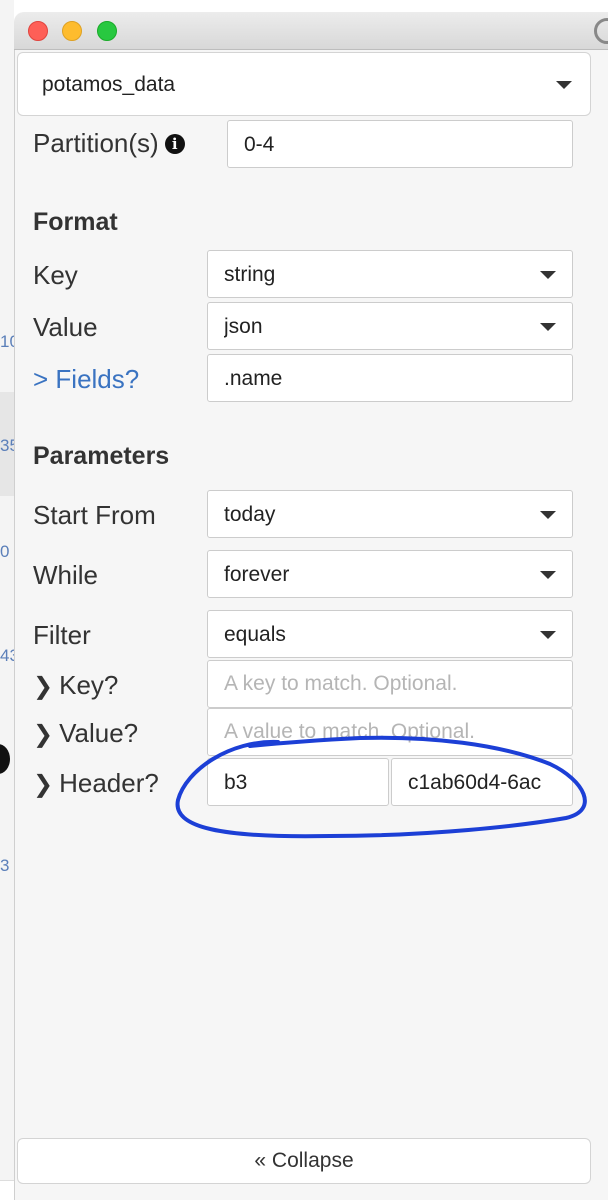 Image resolution: width=608 pixels, height=1200 pixels. I want to click on value-format-label: Value, so click(65, 327).